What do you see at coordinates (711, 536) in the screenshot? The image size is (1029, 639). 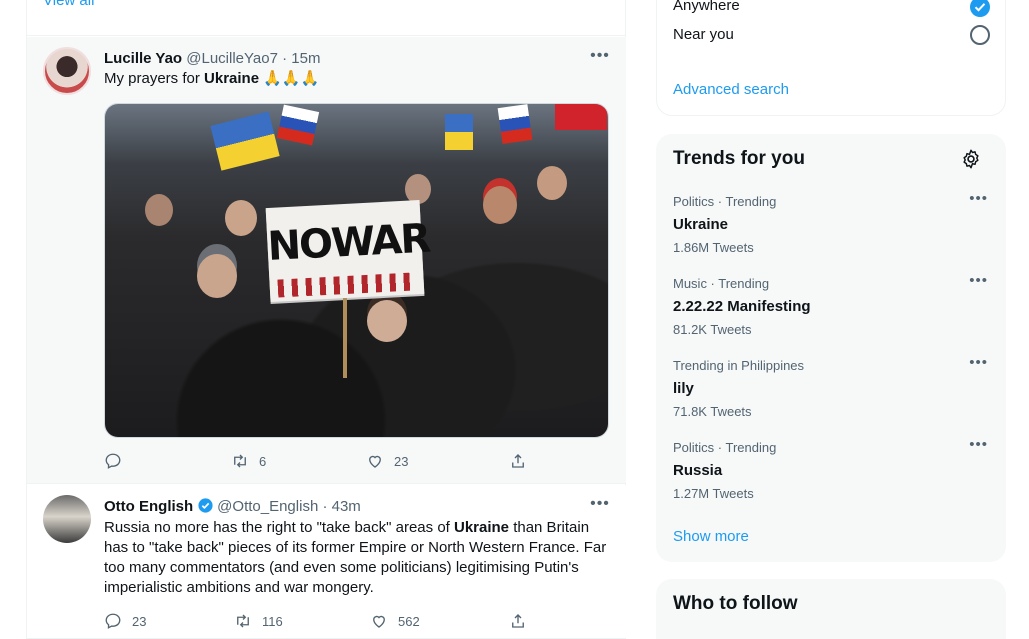 I see `show-more-link: Show more` at bounding box center [711, 536].